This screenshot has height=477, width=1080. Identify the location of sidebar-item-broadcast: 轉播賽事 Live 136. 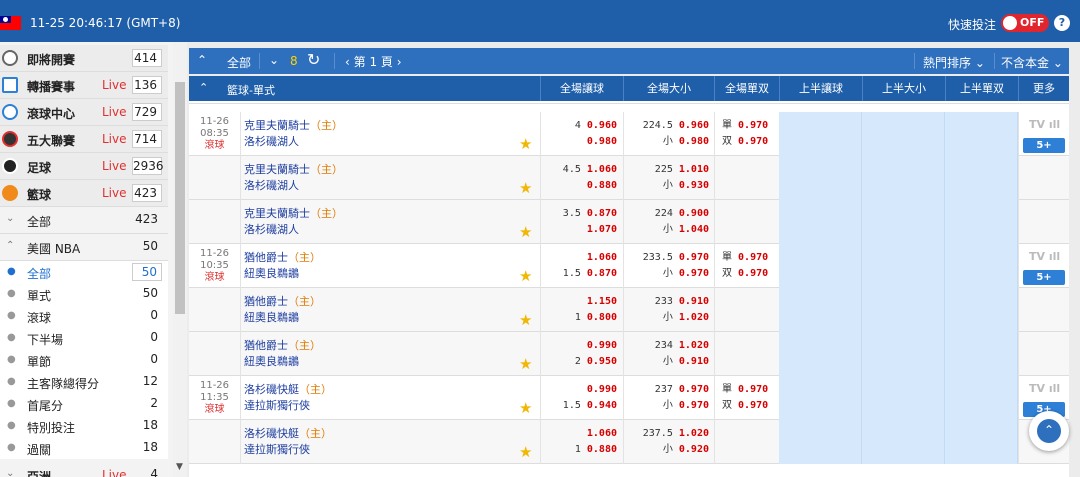
(84, 85).